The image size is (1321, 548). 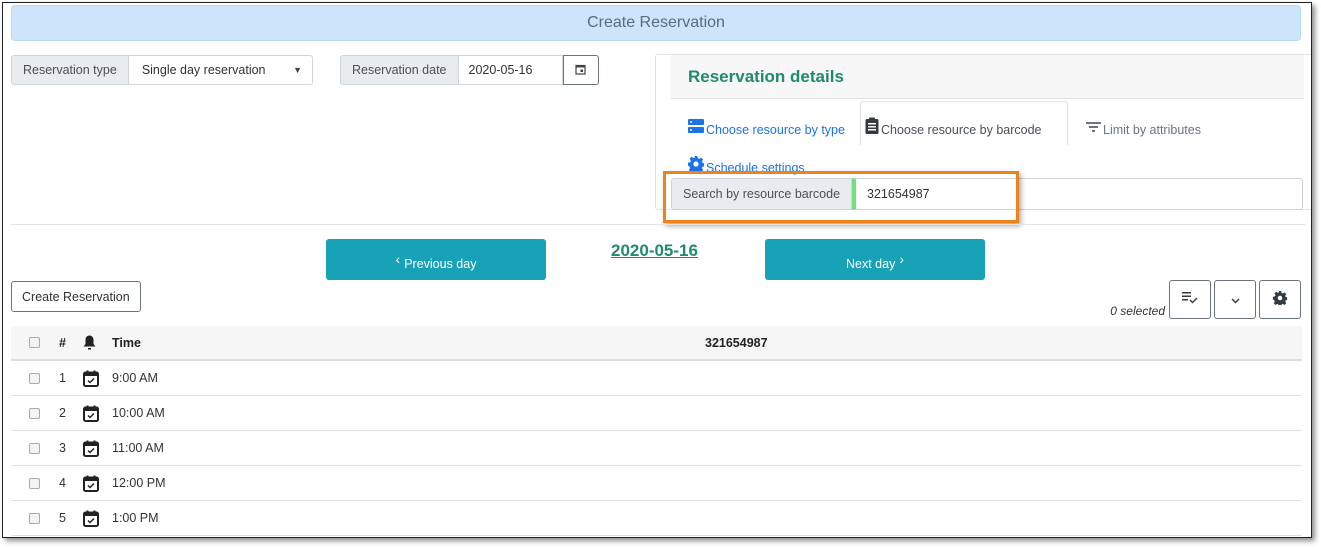 I want to click on row-number: 4, so click(x=62, y=483).